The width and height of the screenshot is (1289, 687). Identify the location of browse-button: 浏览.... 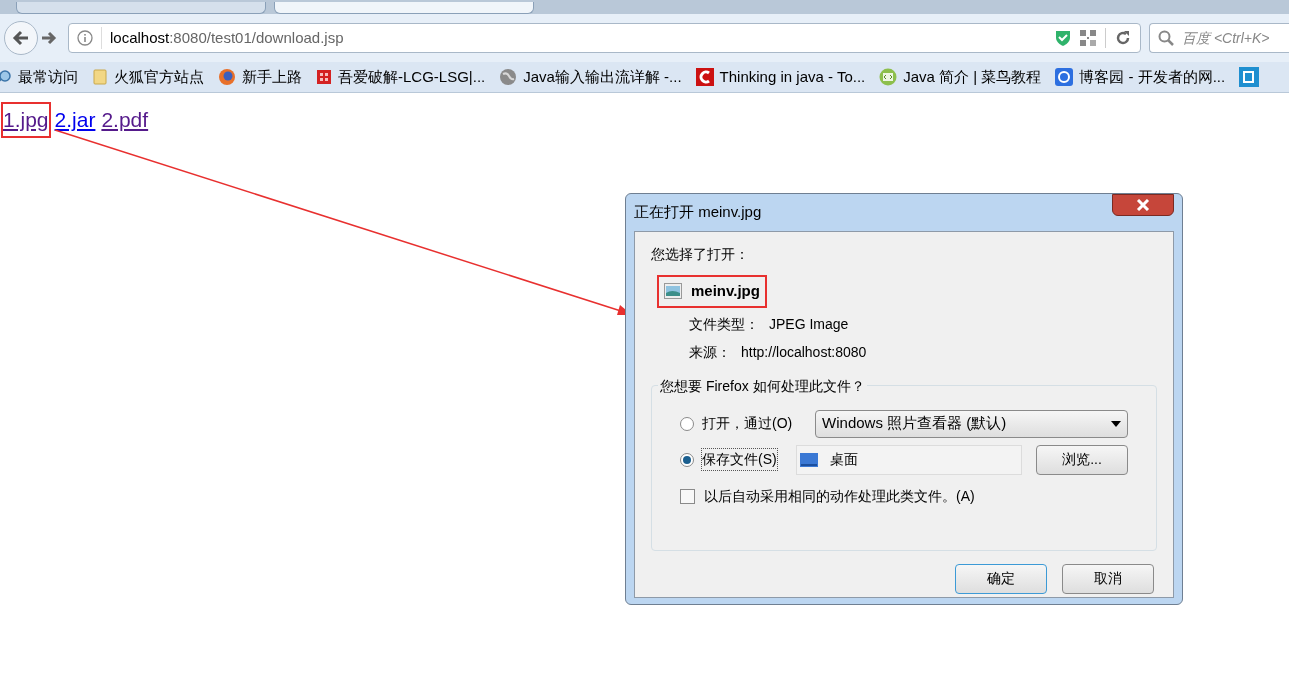
(1082, 459).